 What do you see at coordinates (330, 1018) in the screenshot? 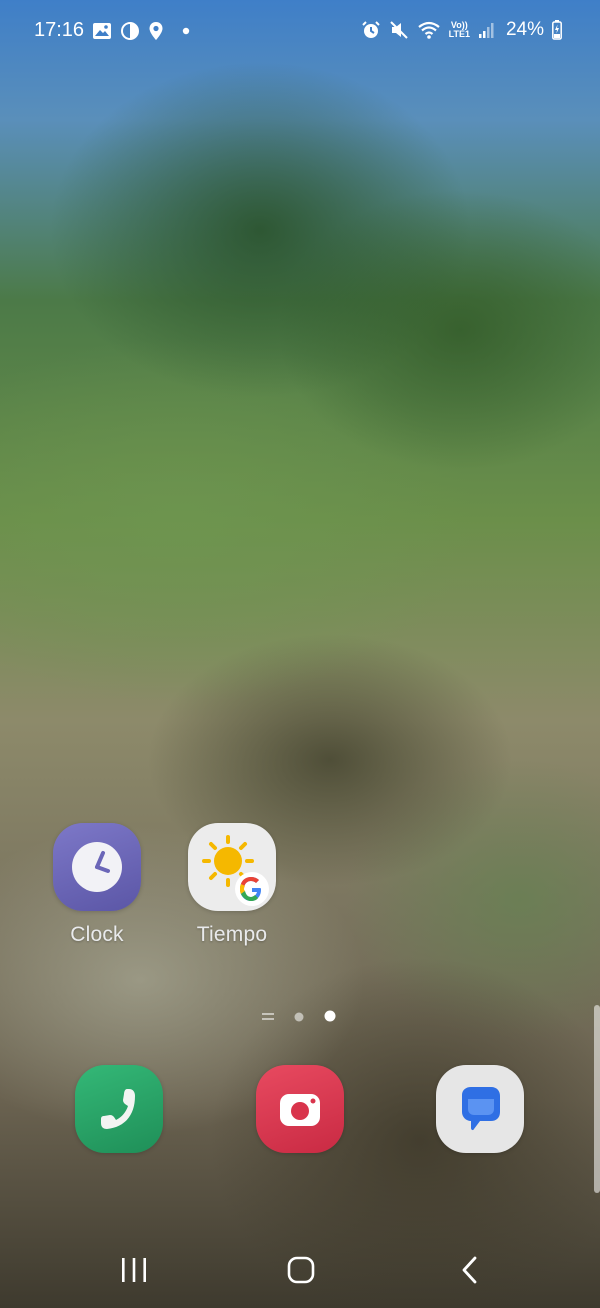
I see `page-dot-current` at bounding box center [330, 1018].